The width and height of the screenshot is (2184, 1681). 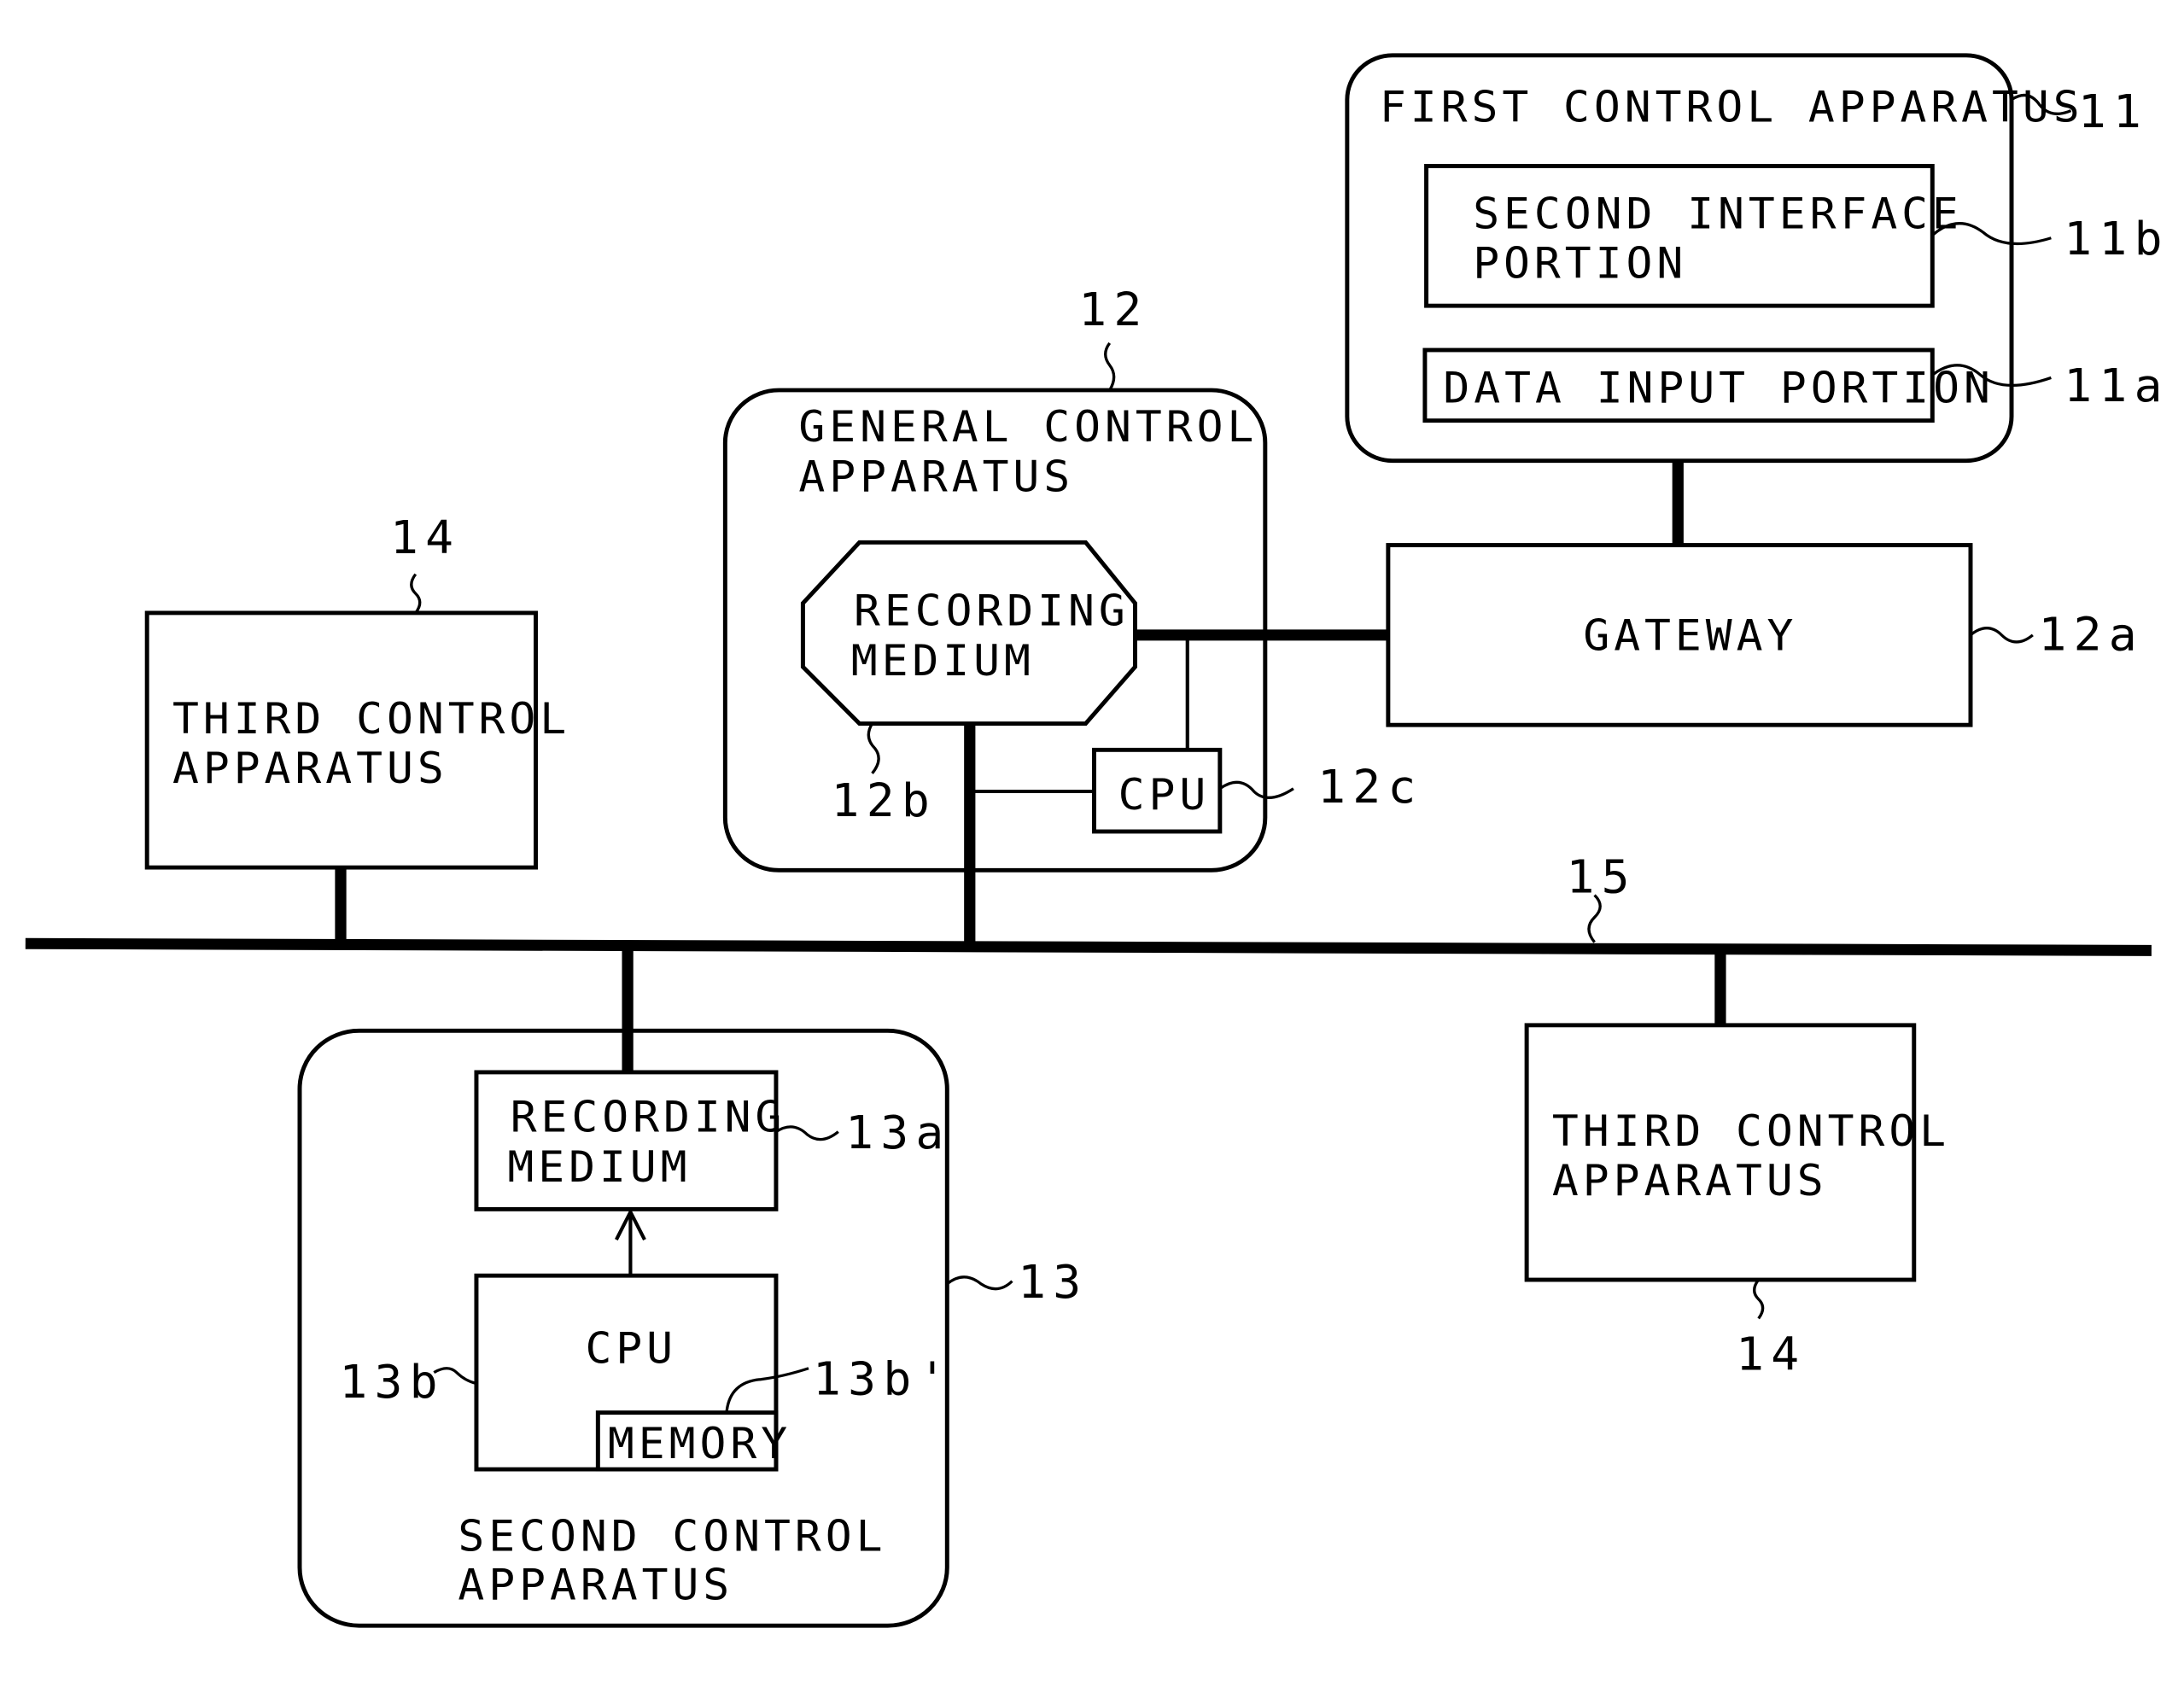 I want to click on bus-ref: 15, so click(x=1601, y=877).